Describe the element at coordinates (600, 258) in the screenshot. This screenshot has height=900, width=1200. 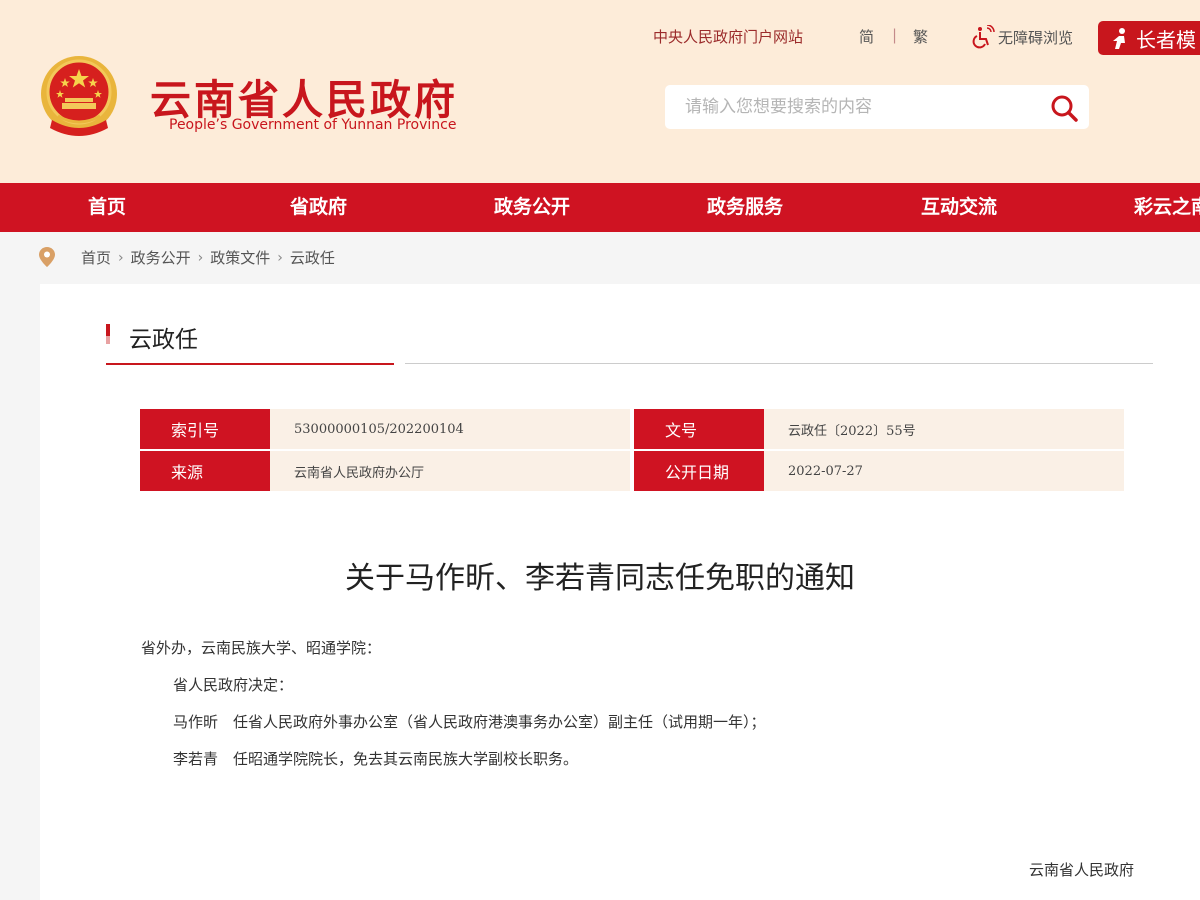
I see `breadcrumb: 首页 › 政务公开 › 政策文件 › 云政任` at that location.